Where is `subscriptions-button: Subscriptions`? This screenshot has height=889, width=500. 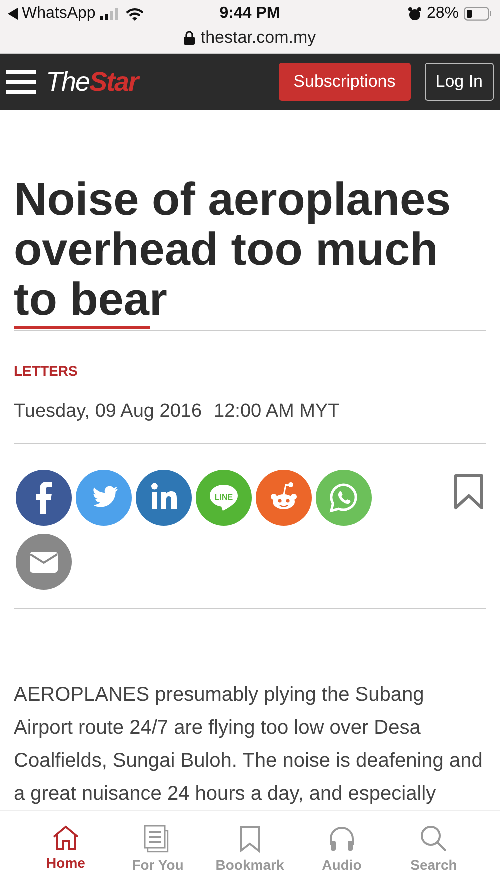
subscriptions-button: Subscriptions is located at coordinates (344, 82).